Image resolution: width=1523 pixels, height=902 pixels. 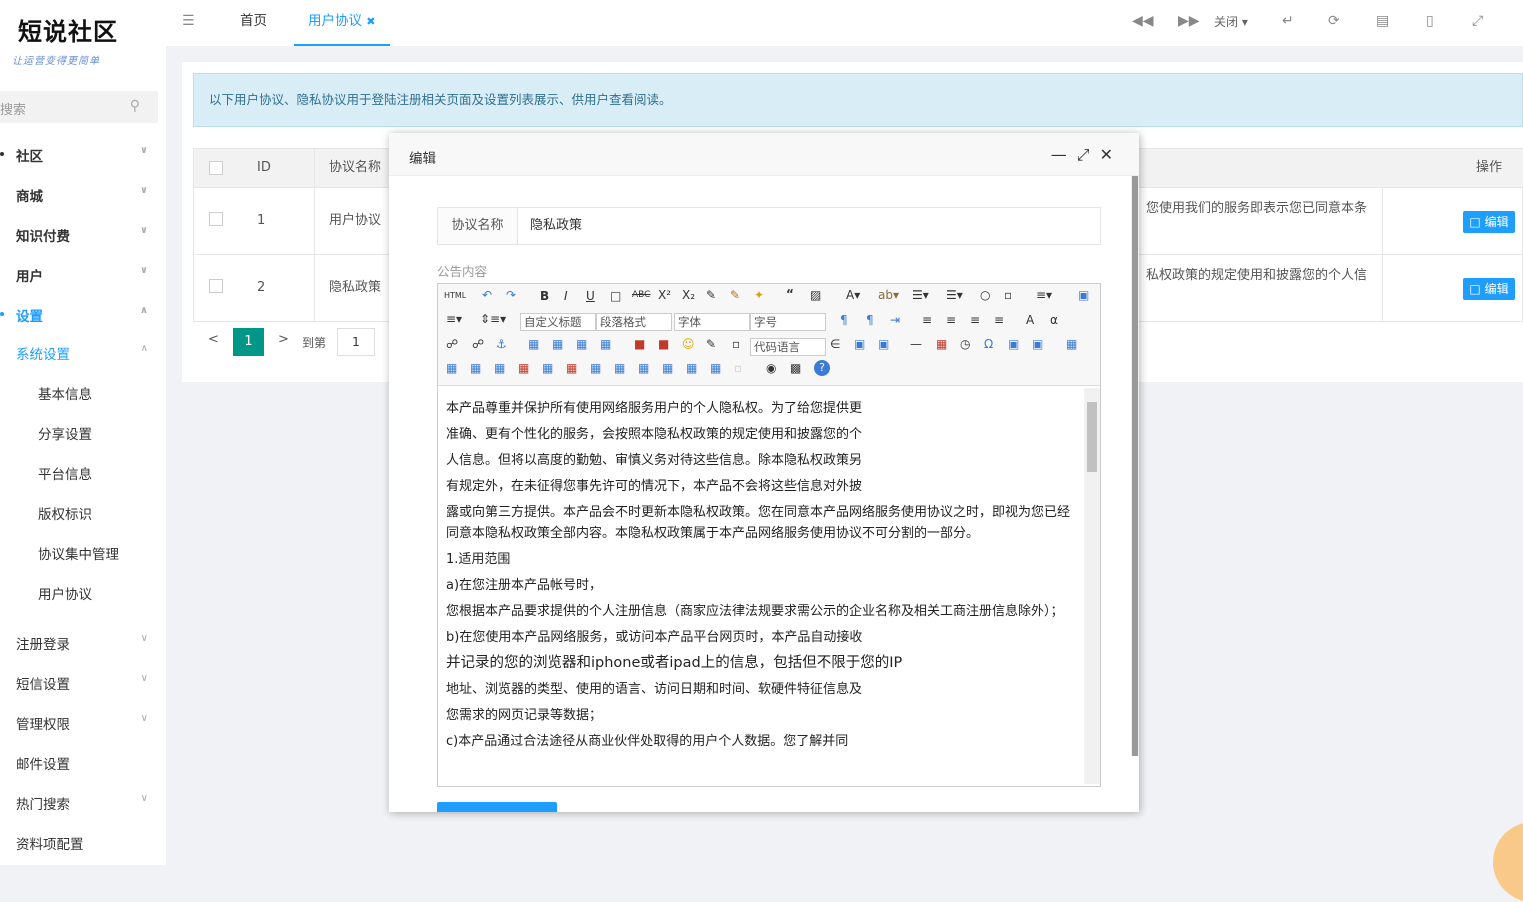 What do you see at coordinates (916, 344) in the screenshot?
I see `horizontal-rule-icon: —` at bounding box center [916, 344].